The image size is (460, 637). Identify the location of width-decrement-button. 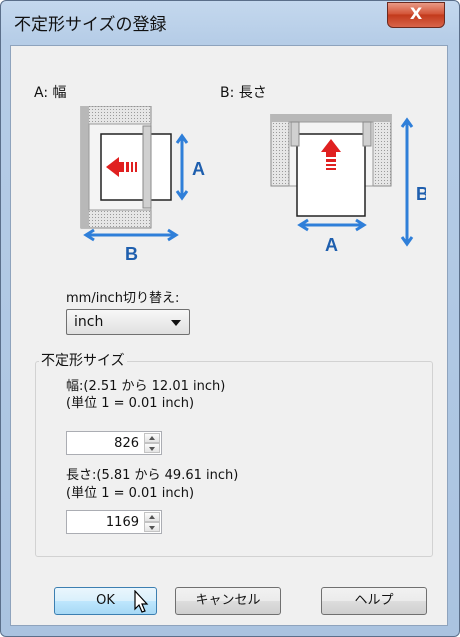
(152, 448).